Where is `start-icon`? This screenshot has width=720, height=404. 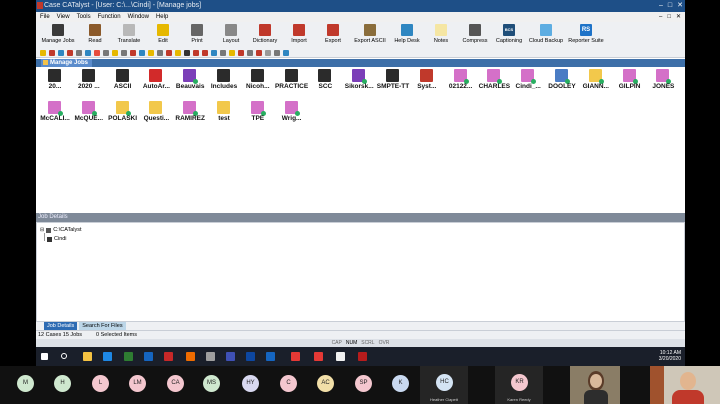 start-icon is located at coordinates (44, 356).